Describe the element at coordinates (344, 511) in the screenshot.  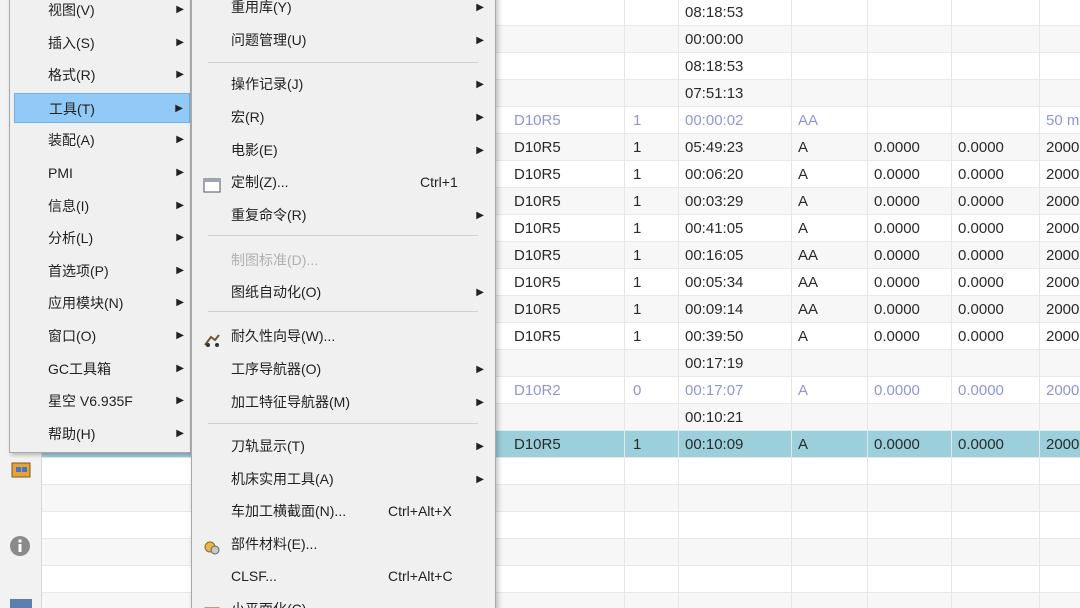
I see `menu-item: 车加工横截面(N)... Ctrl+Alt+X` at that location.